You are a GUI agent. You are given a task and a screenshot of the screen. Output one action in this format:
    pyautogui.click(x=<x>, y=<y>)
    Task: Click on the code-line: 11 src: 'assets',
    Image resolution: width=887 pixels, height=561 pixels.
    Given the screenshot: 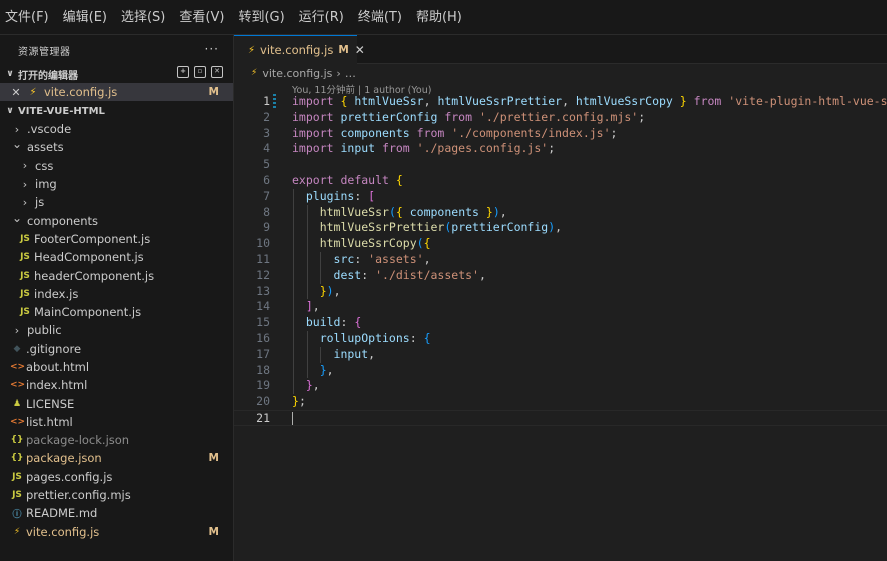 What is the action you would take?
    pyautogui.click(x=560, y=259)
    